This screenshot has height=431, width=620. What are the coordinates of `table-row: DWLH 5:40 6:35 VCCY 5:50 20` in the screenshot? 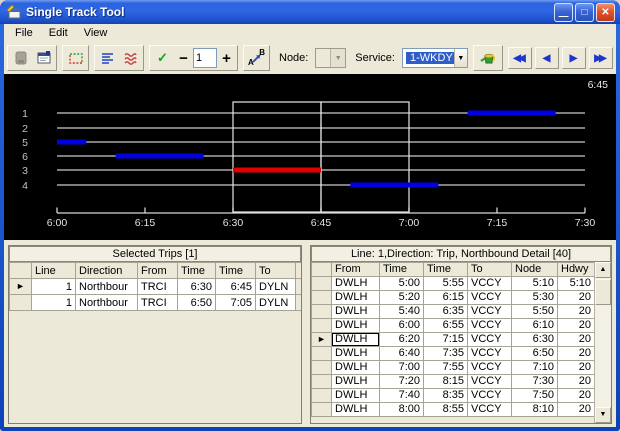 It's located at (453, 311).